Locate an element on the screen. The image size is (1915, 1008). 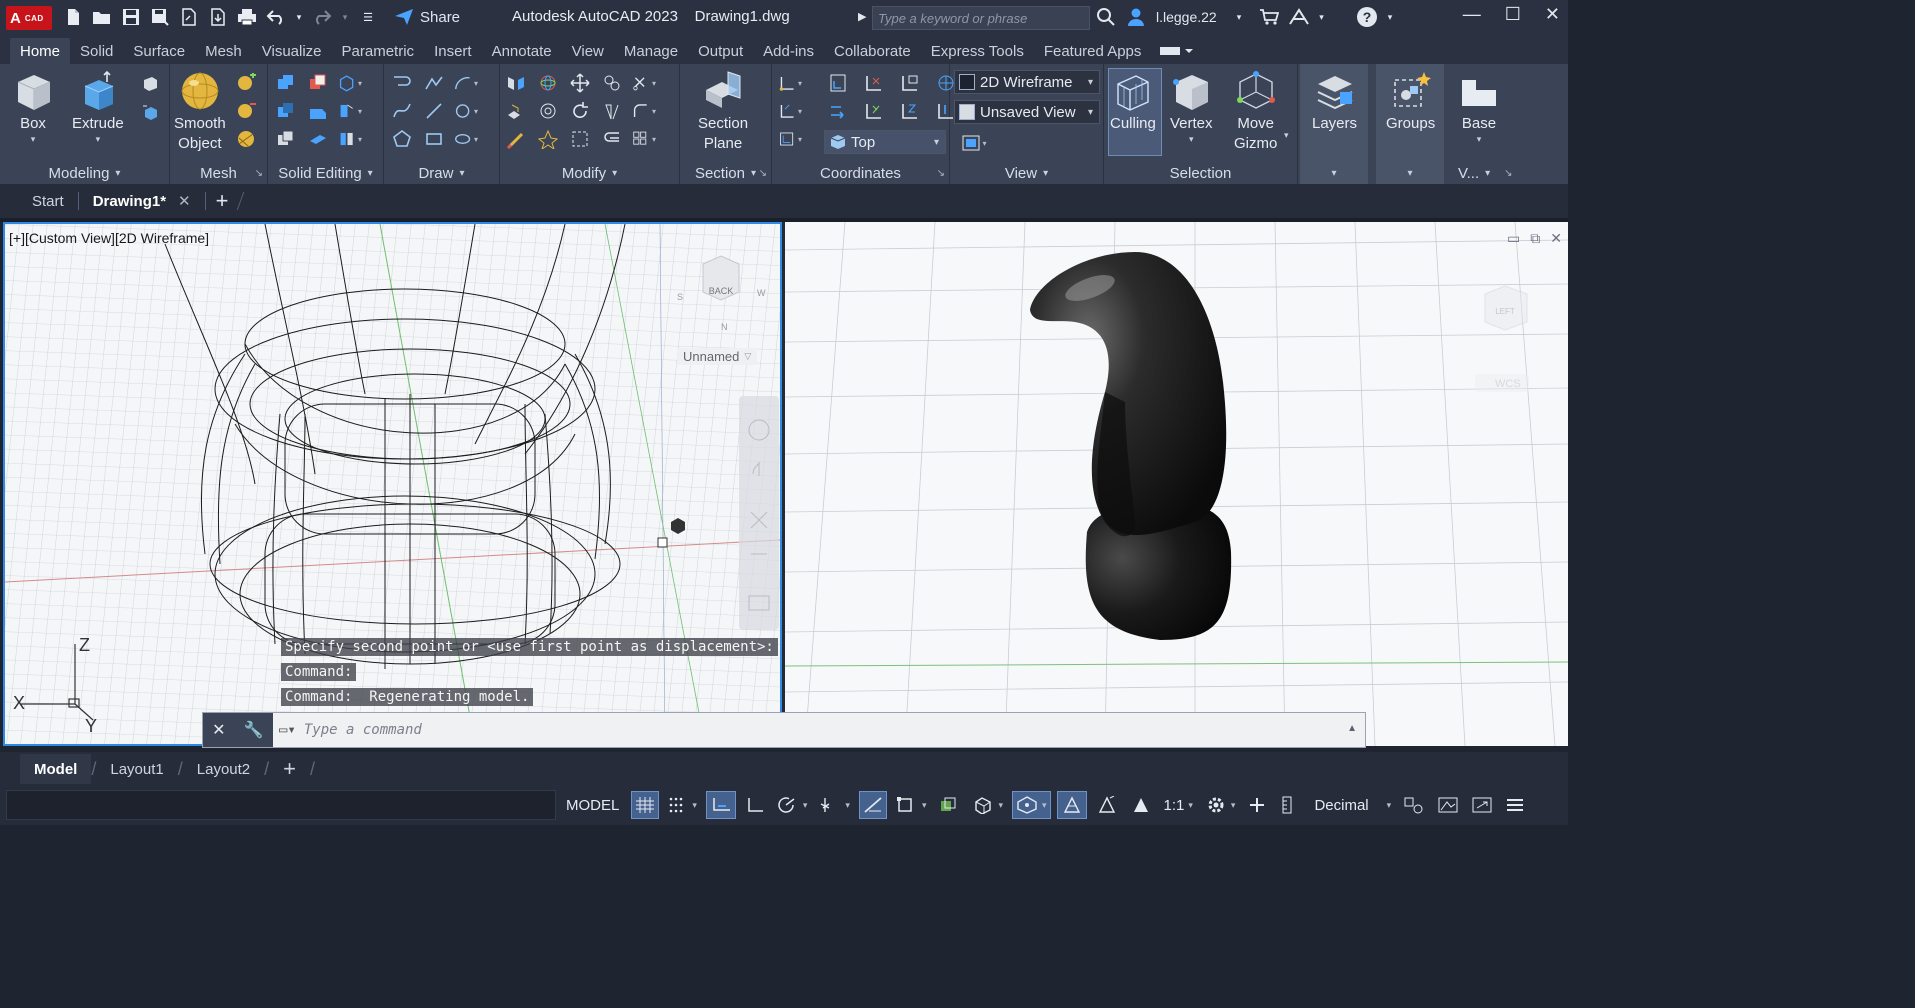
viewport-minimize-icon: ▭ is located at coordinates (1513, 238).